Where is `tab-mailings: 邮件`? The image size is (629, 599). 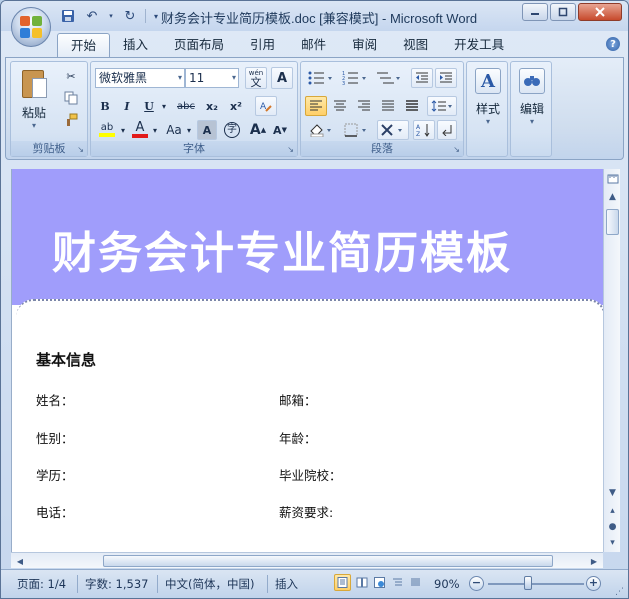
tab-mailings: 邮件 is located at coordinates (313, 45).